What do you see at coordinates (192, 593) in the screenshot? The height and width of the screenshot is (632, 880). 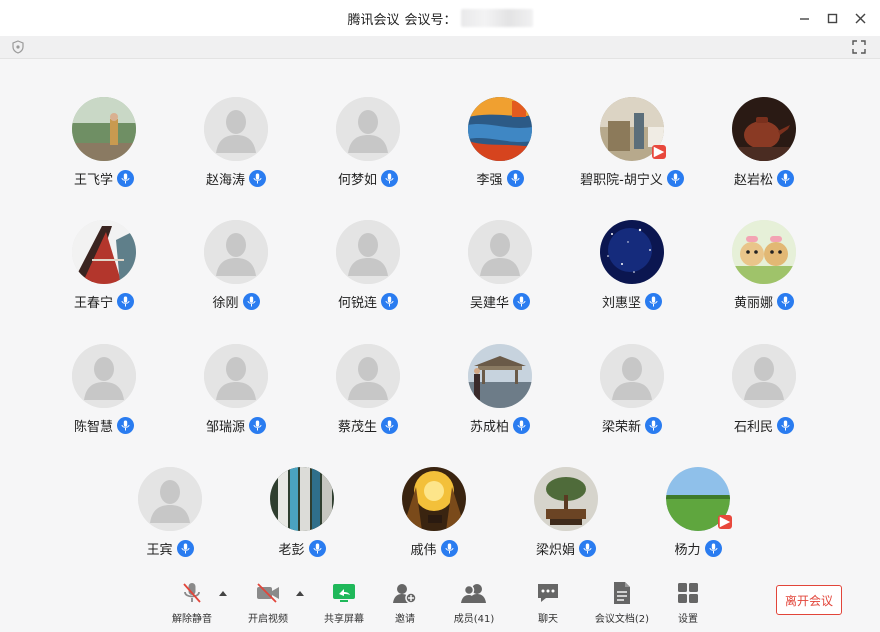 I see `mic-muted-icon` at bounding box center [192, 593].